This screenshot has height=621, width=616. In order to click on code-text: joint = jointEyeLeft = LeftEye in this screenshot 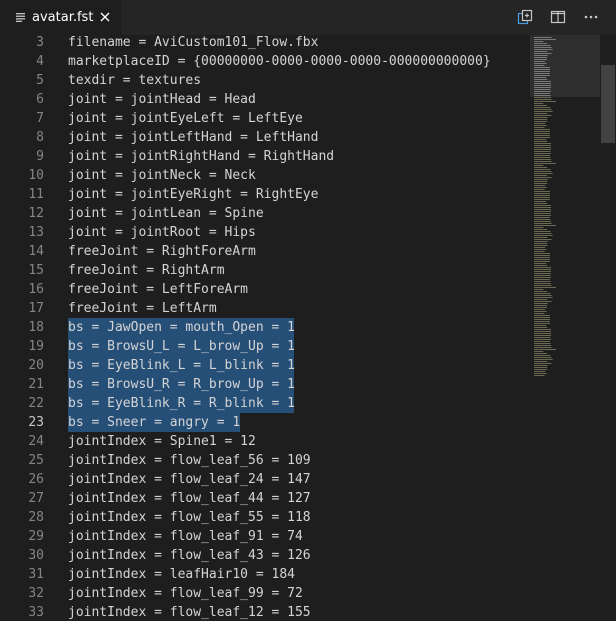, I will do `click(185, 118)`.